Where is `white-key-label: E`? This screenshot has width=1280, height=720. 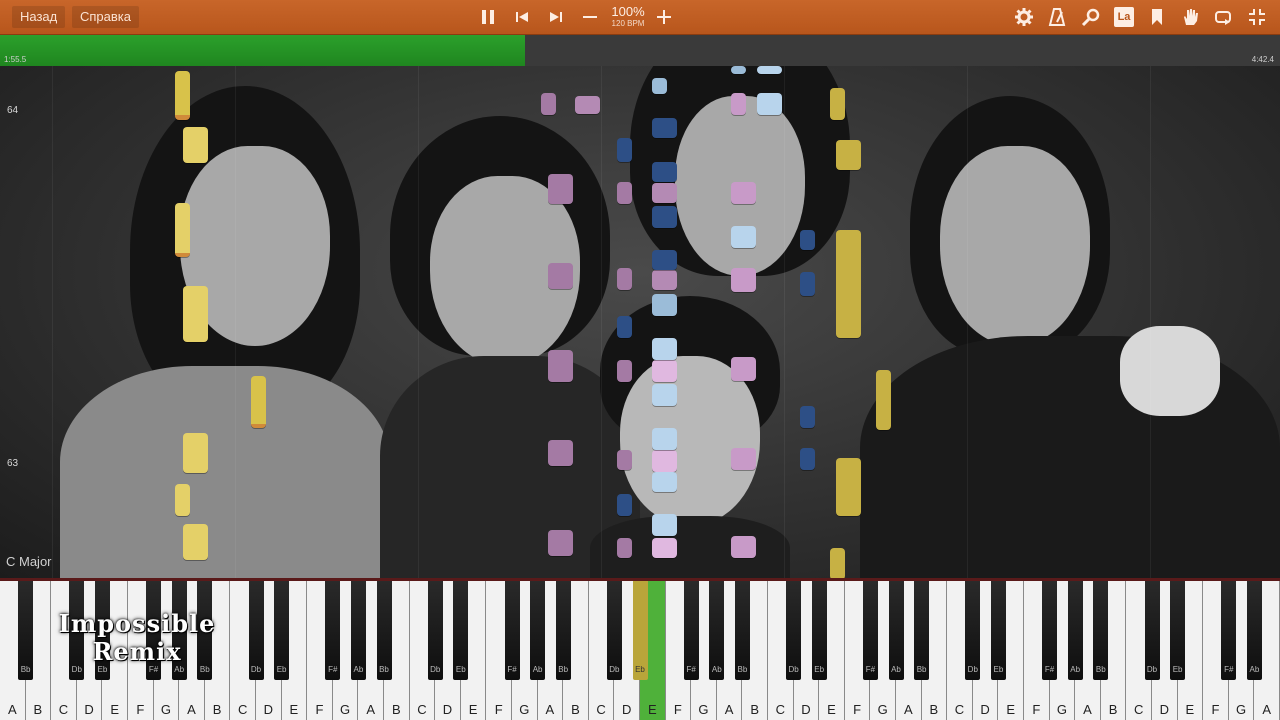
white-key-label: E is located at coordinates (831, 709).